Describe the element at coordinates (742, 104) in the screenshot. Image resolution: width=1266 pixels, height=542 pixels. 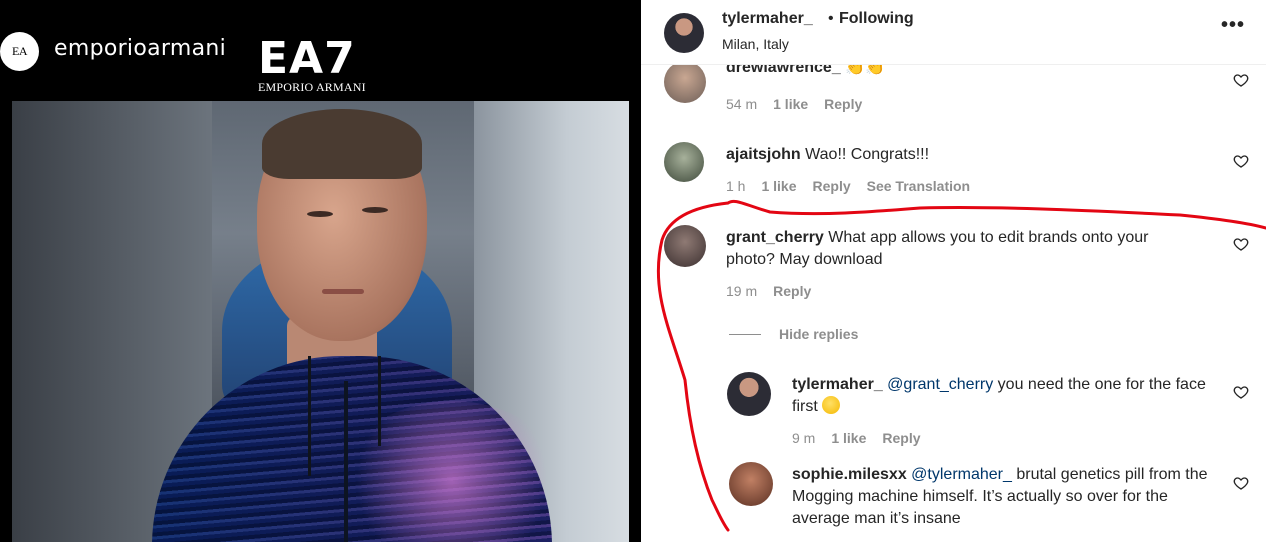
I see `comment-time: 54 m` at that location.